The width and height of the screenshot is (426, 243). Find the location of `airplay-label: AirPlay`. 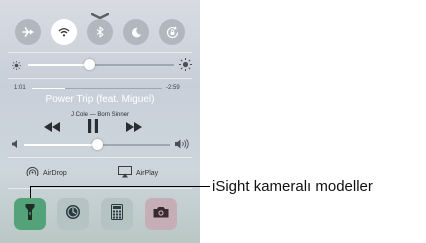

airplay-label: AirPlay is located at coordinates (147, 173).